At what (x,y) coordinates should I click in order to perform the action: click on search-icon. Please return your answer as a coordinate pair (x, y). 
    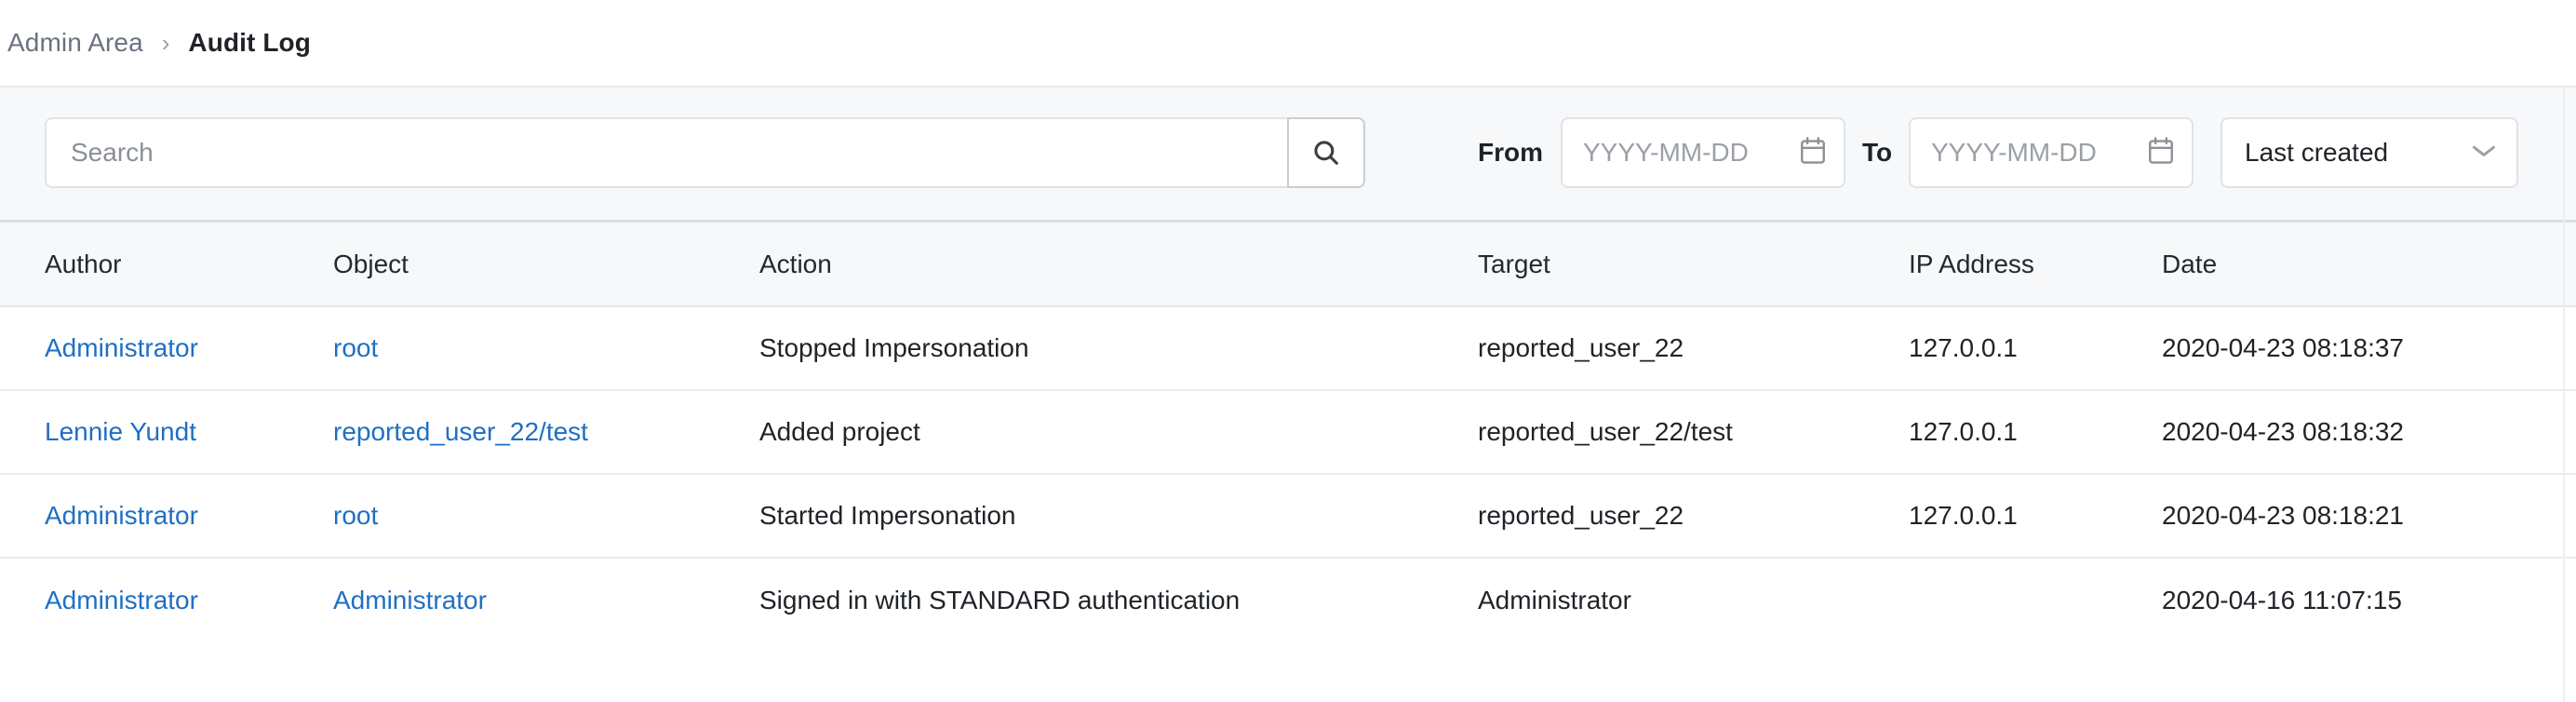
    Looking at the image, I should click on (1326, 153).